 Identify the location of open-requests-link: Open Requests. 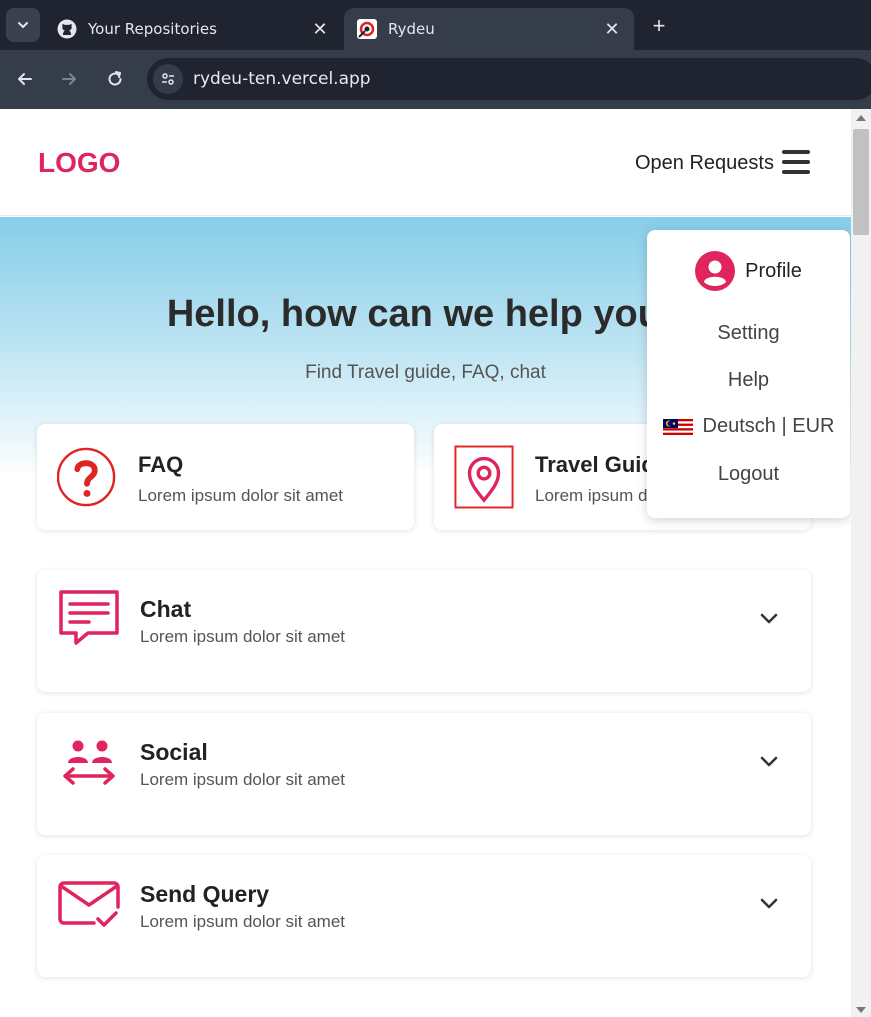
(704, 163).